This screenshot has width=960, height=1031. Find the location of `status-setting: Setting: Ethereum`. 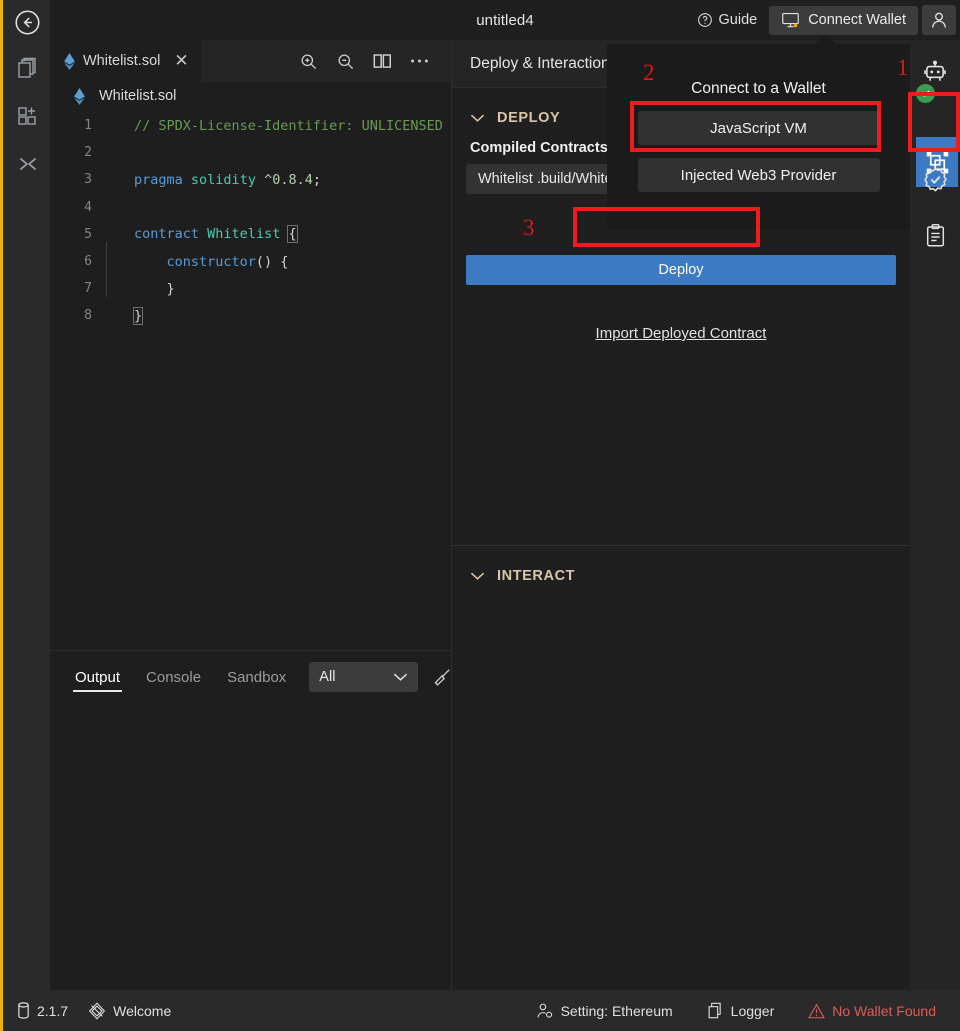

status-setting: Setting: Ethereum is located at coordinates (604, 1011).